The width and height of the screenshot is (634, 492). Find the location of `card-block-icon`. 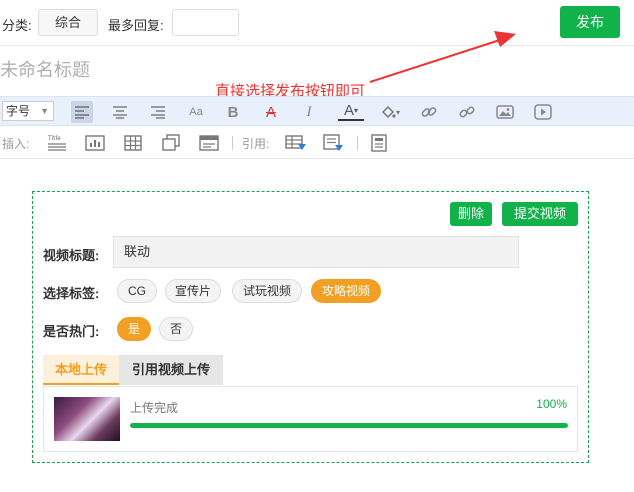

card-block-icon is located at coordinates (209, 143).